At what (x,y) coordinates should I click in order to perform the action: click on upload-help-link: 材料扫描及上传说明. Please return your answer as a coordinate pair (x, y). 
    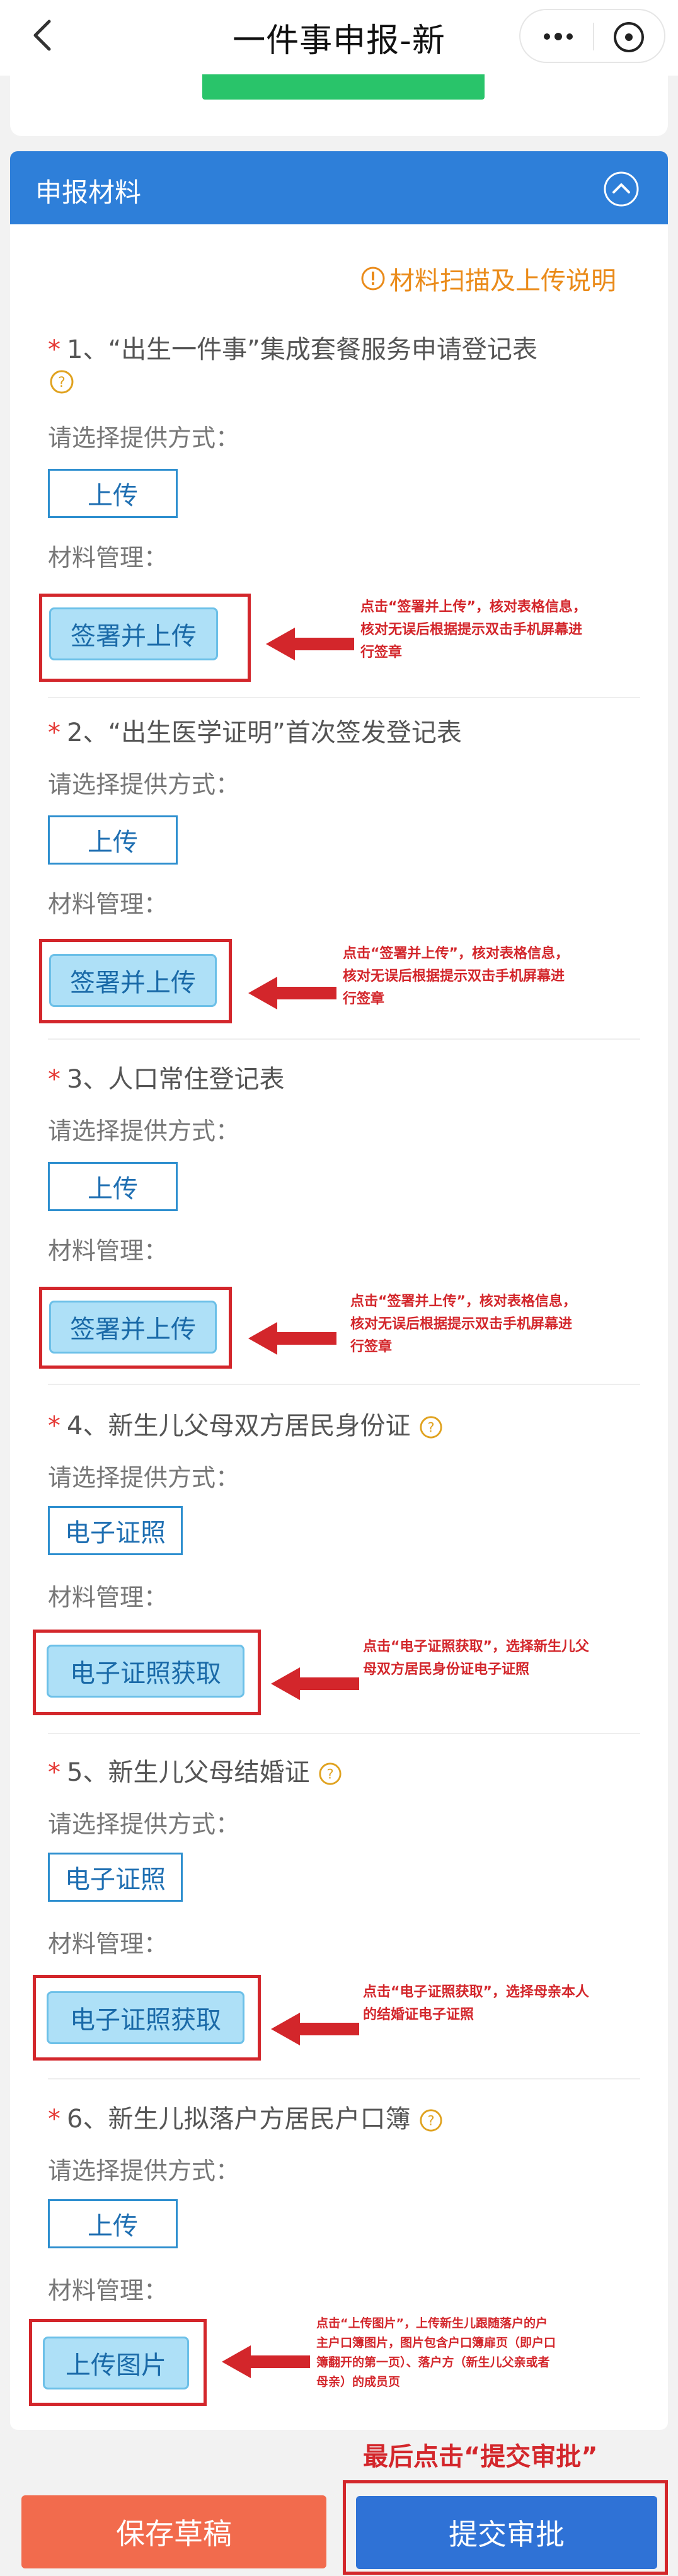
    Looking at the image, I should click on (488, 278).